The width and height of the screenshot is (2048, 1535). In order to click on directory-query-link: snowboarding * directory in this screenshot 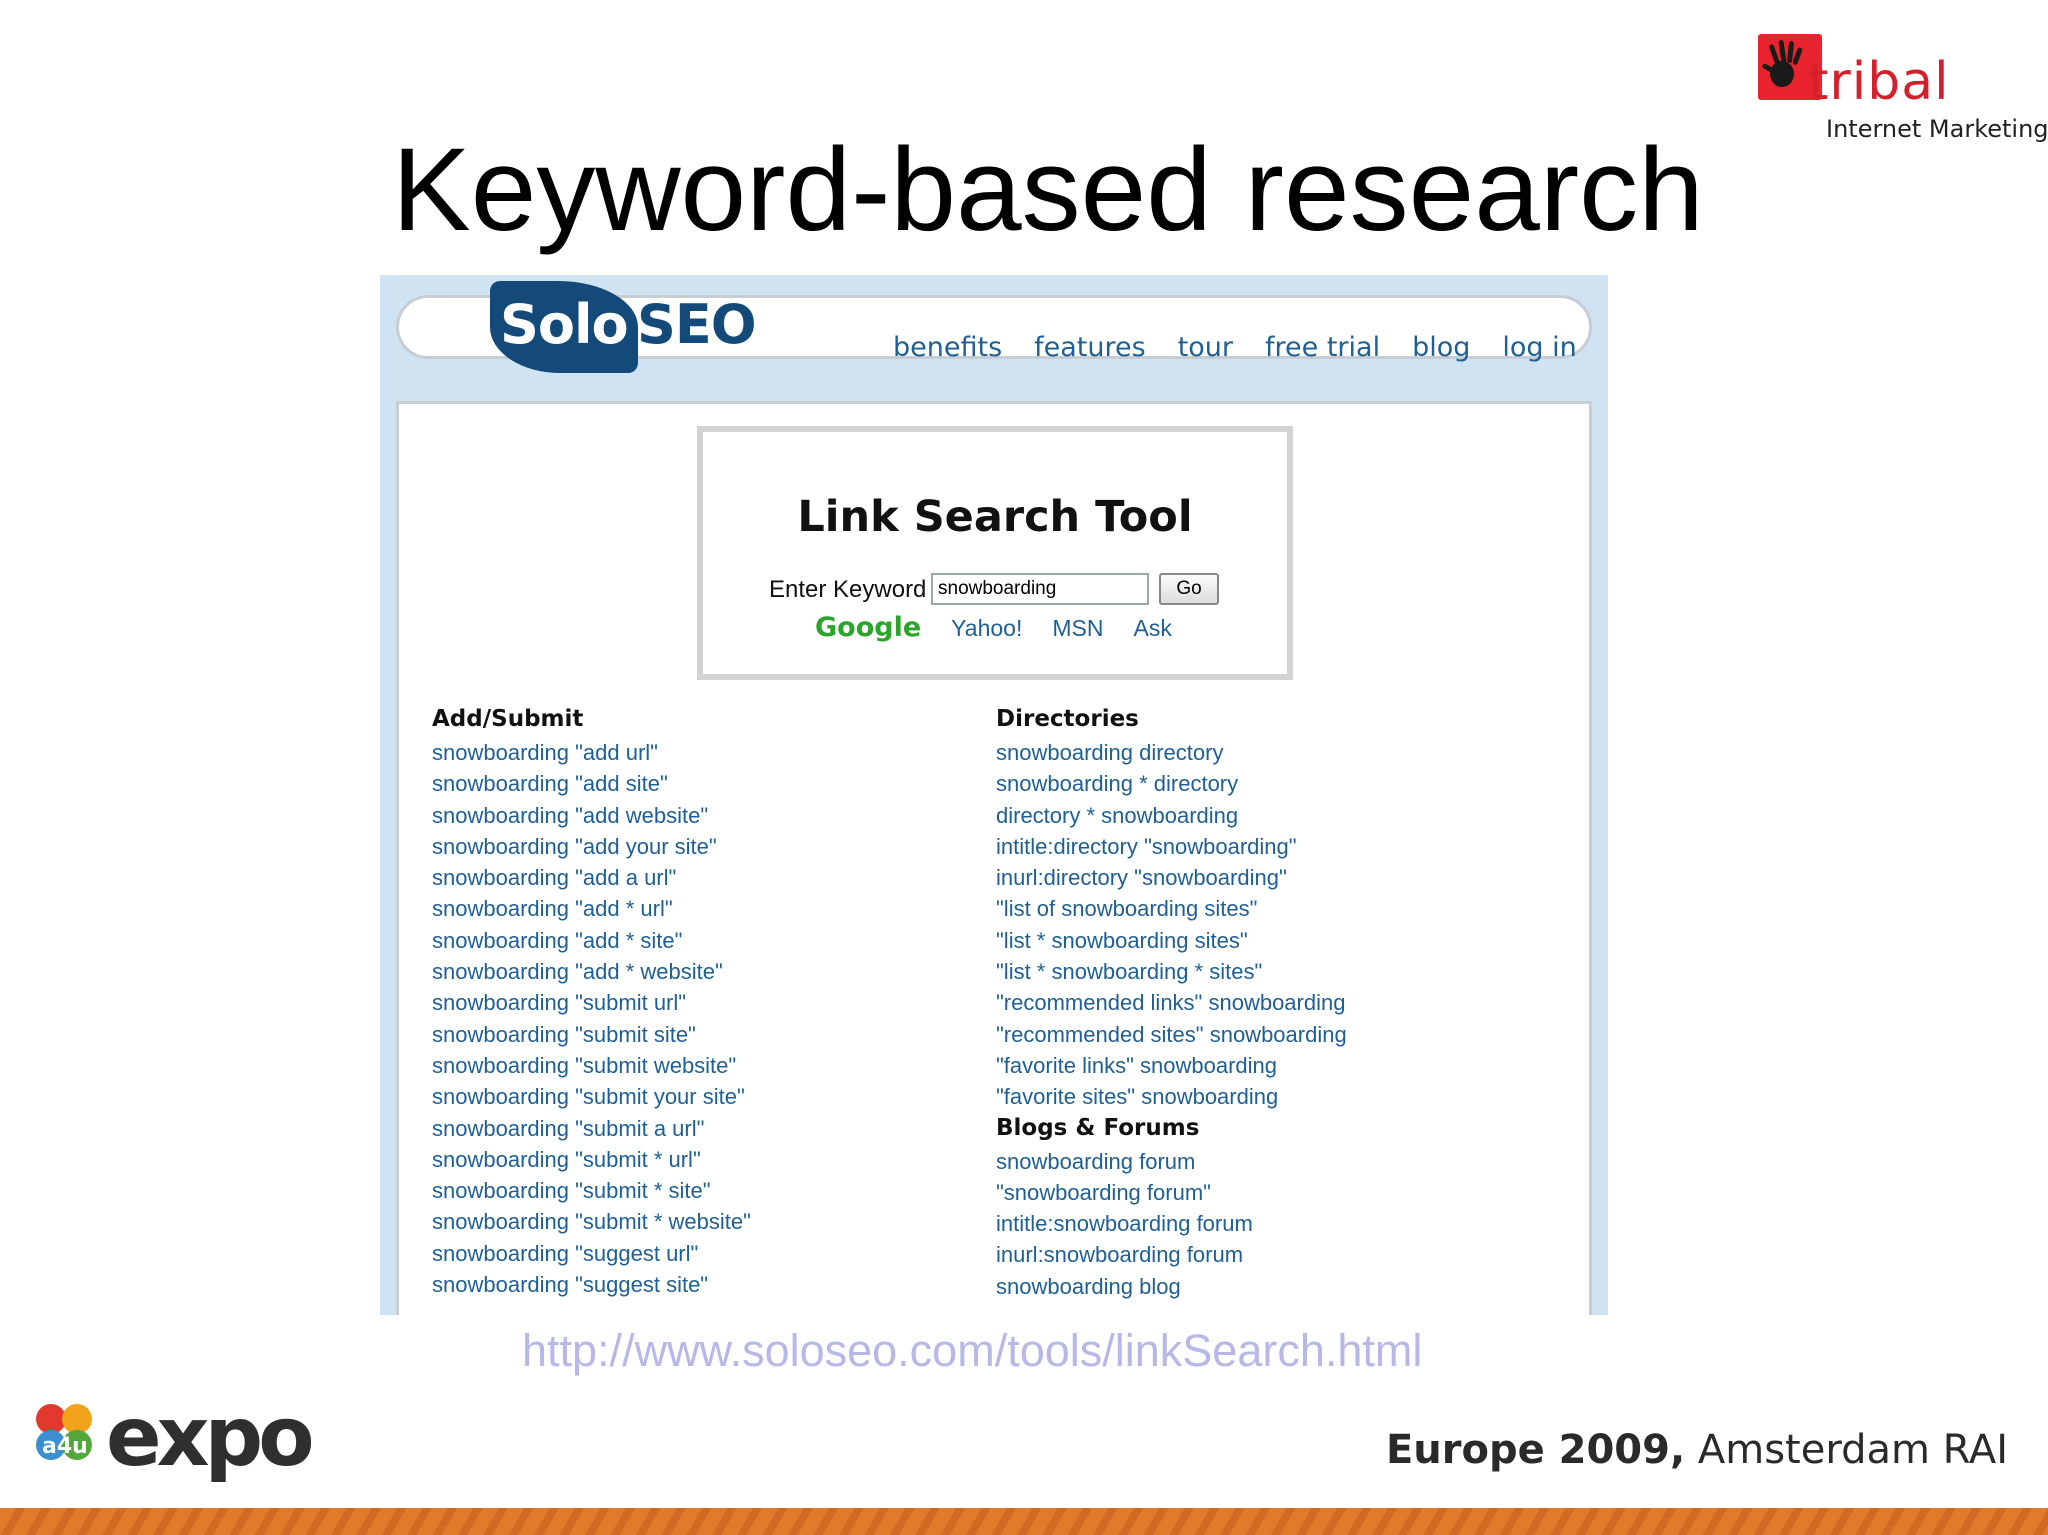, I will do `click(1171, 783)`.